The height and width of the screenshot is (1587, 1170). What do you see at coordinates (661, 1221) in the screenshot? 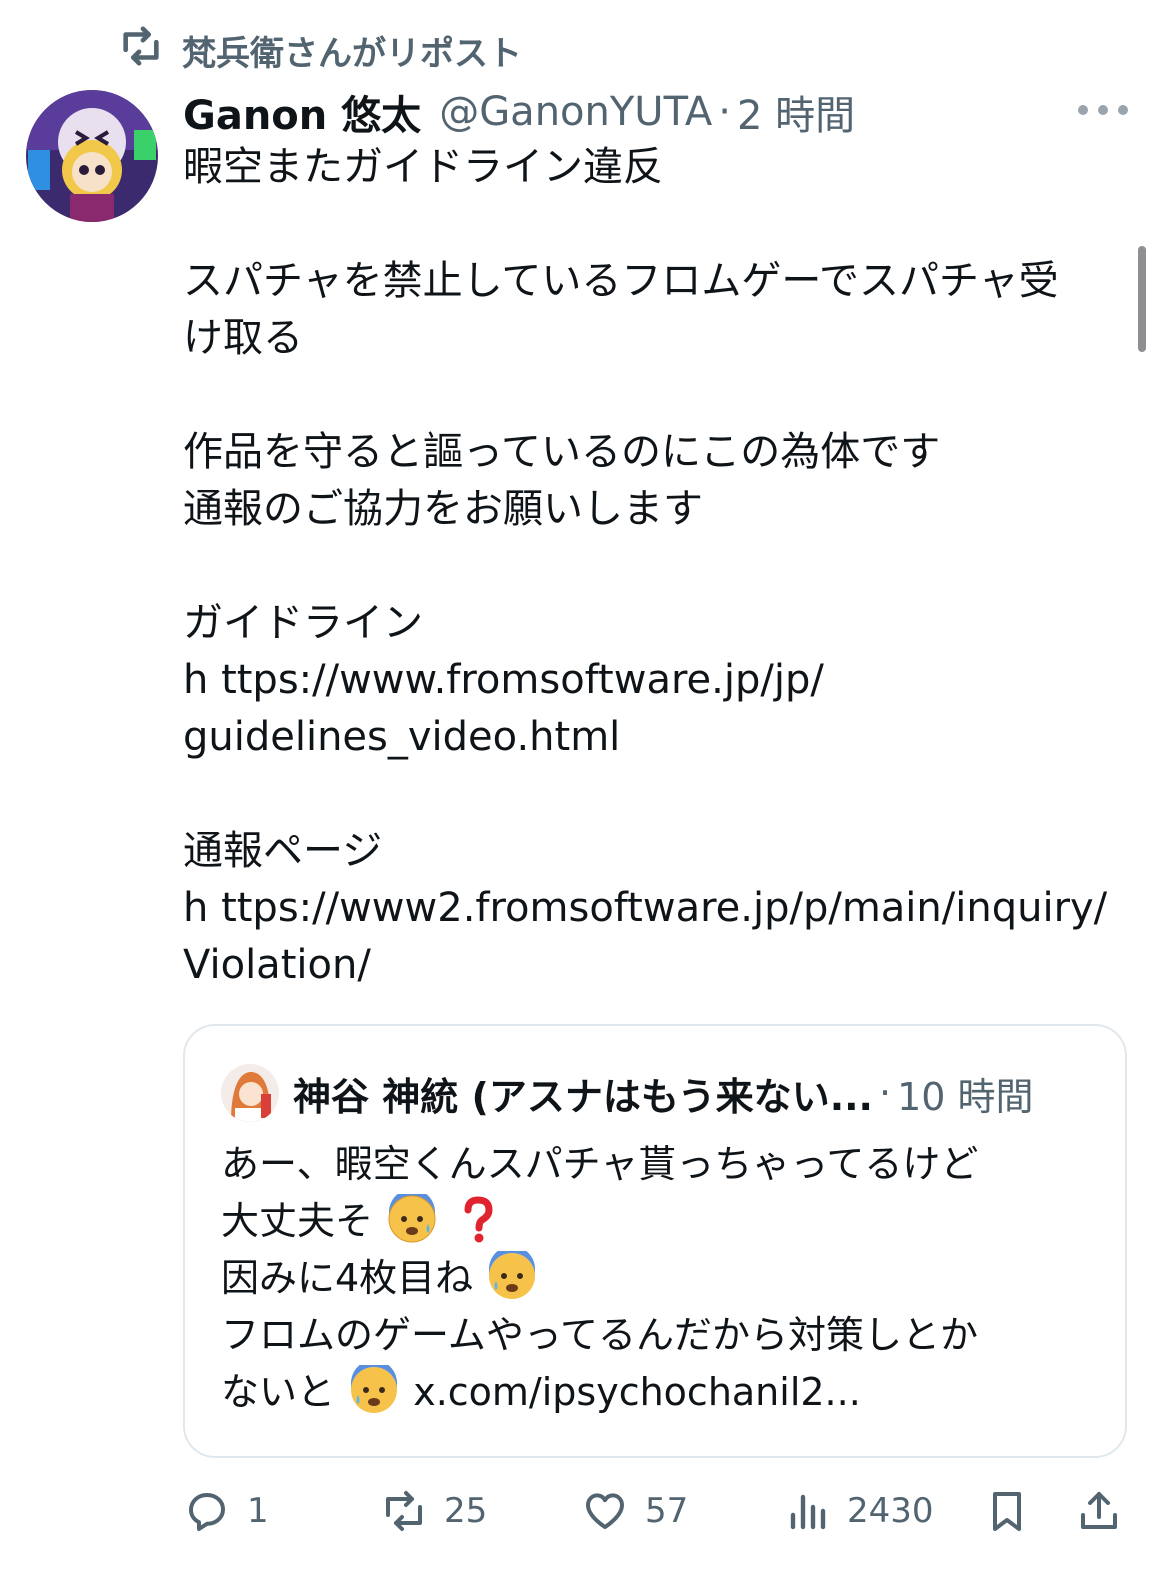
I see `quote-line: 大丈夫そ` at bounding box center [661, 1221].